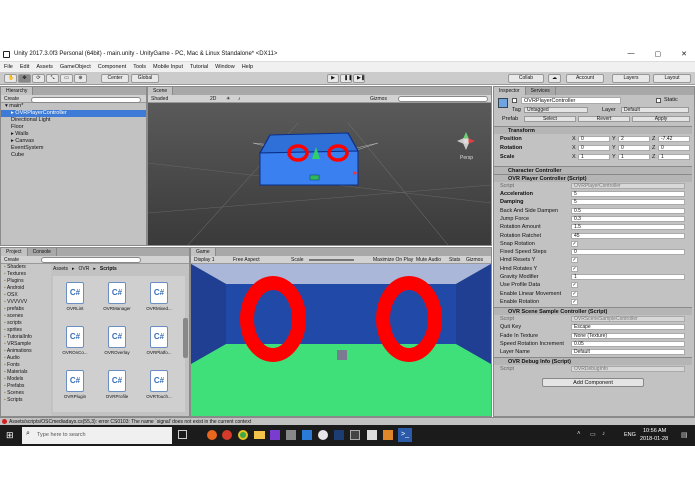 Image resolution: width=695 pixels, height=494 pixels. I want to click on transform-y-field: 1, so click(634, 157).